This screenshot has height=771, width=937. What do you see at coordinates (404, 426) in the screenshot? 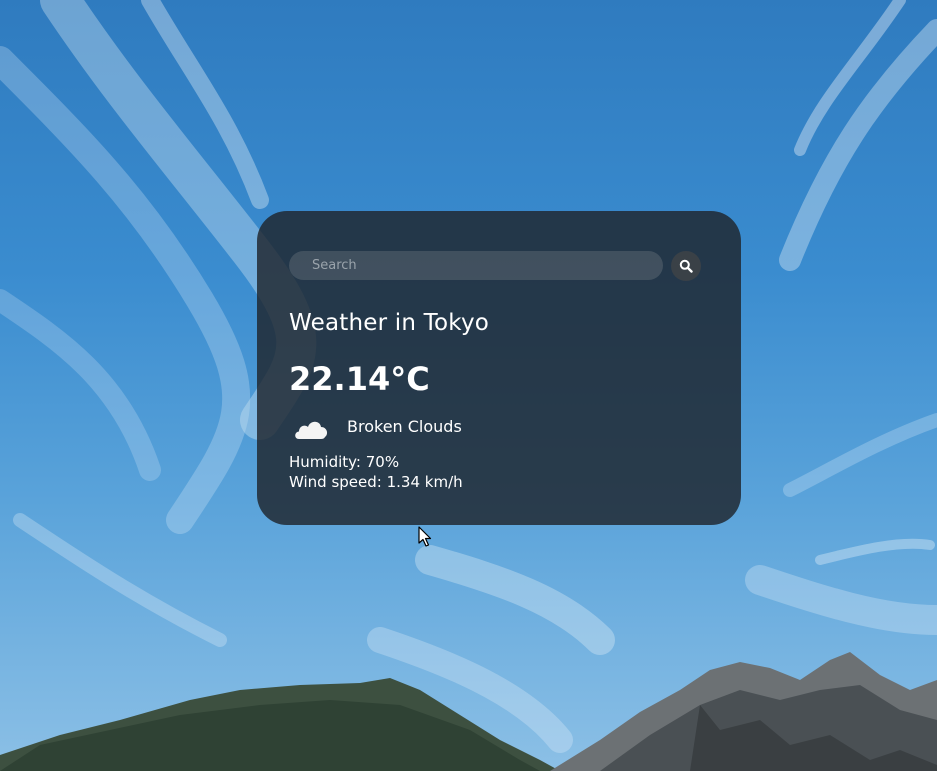
I see `weather-description: Broken Clouds` at bounding box center [404, 426].